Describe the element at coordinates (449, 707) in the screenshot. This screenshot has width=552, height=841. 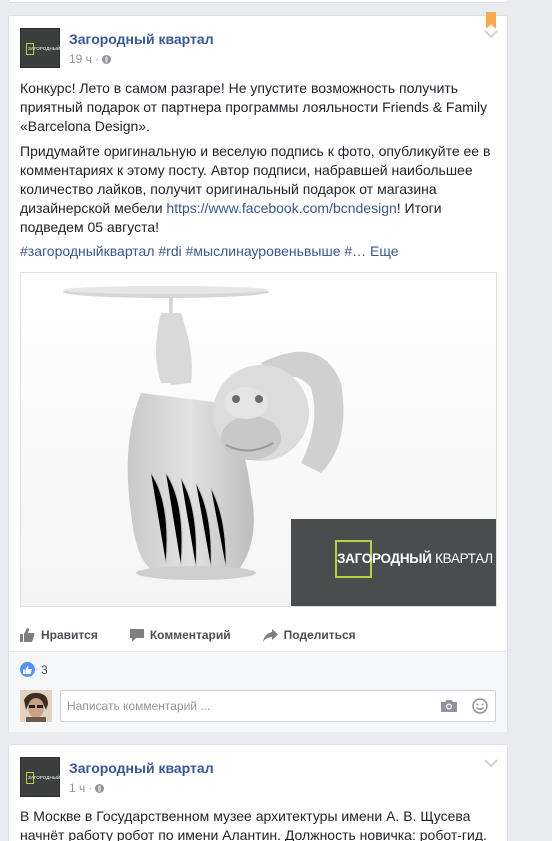
I see `camera-icon` at that location.